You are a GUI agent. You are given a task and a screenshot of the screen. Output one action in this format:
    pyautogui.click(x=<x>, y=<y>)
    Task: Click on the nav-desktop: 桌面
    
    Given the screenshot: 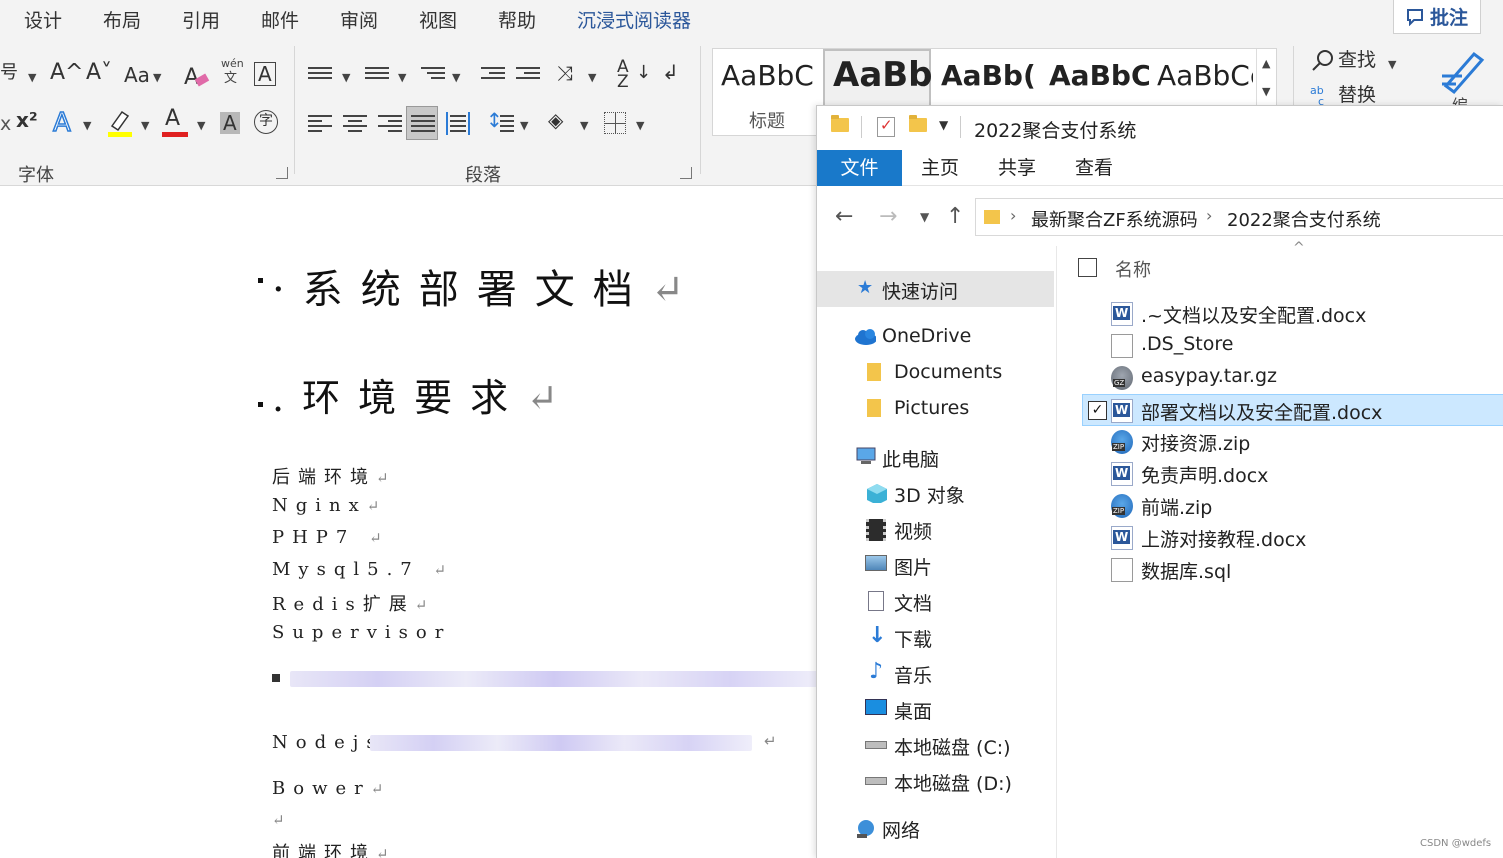 What is the action you would take?
    pyautogui.click(x=937, y=709)
    